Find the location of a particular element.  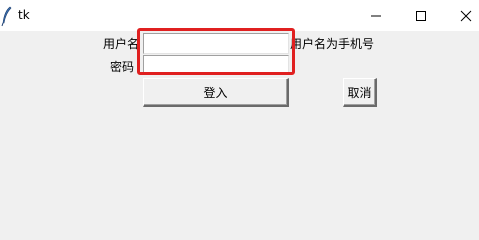

minimize-button is located at coordinates (376, 15).